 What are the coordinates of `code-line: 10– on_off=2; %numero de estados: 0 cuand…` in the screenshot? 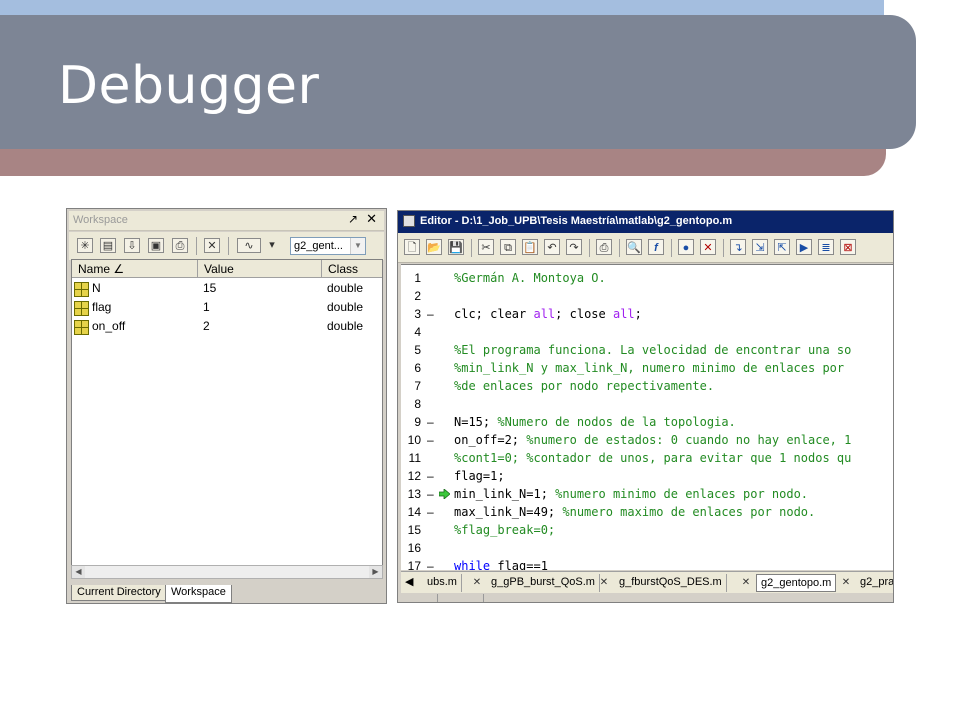 It's located at (647, 440).